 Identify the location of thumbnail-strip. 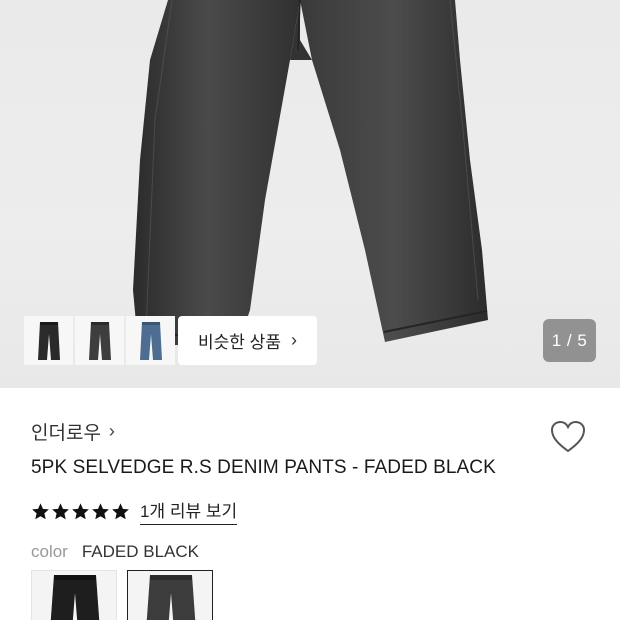
(99, 340).